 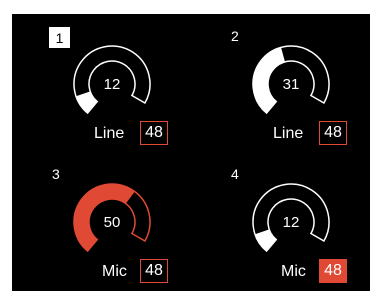 I want to click on channel-number: 2, so click(x=235, y=36).